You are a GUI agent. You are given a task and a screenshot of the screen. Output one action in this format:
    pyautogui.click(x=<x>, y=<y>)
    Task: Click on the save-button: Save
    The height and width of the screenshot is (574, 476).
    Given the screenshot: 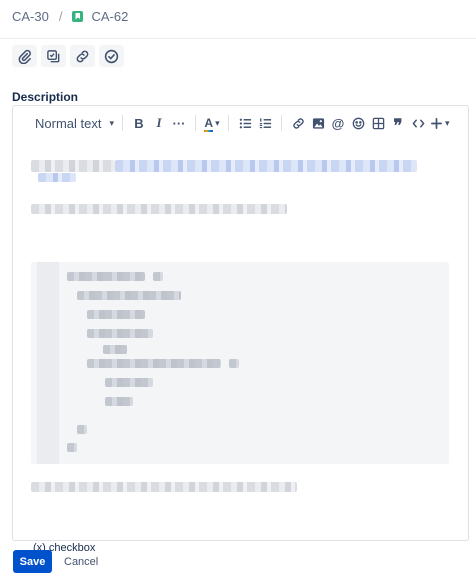 What is the action you would take?
    pyautogui.click(x=32, y=561)
    